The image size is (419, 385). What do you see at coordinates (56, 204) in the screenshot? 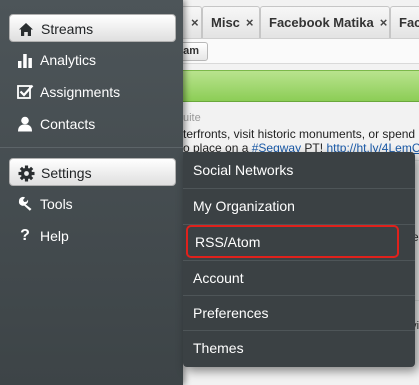
I see `nav-item-label: Tools` at bounding box center [56, 204].